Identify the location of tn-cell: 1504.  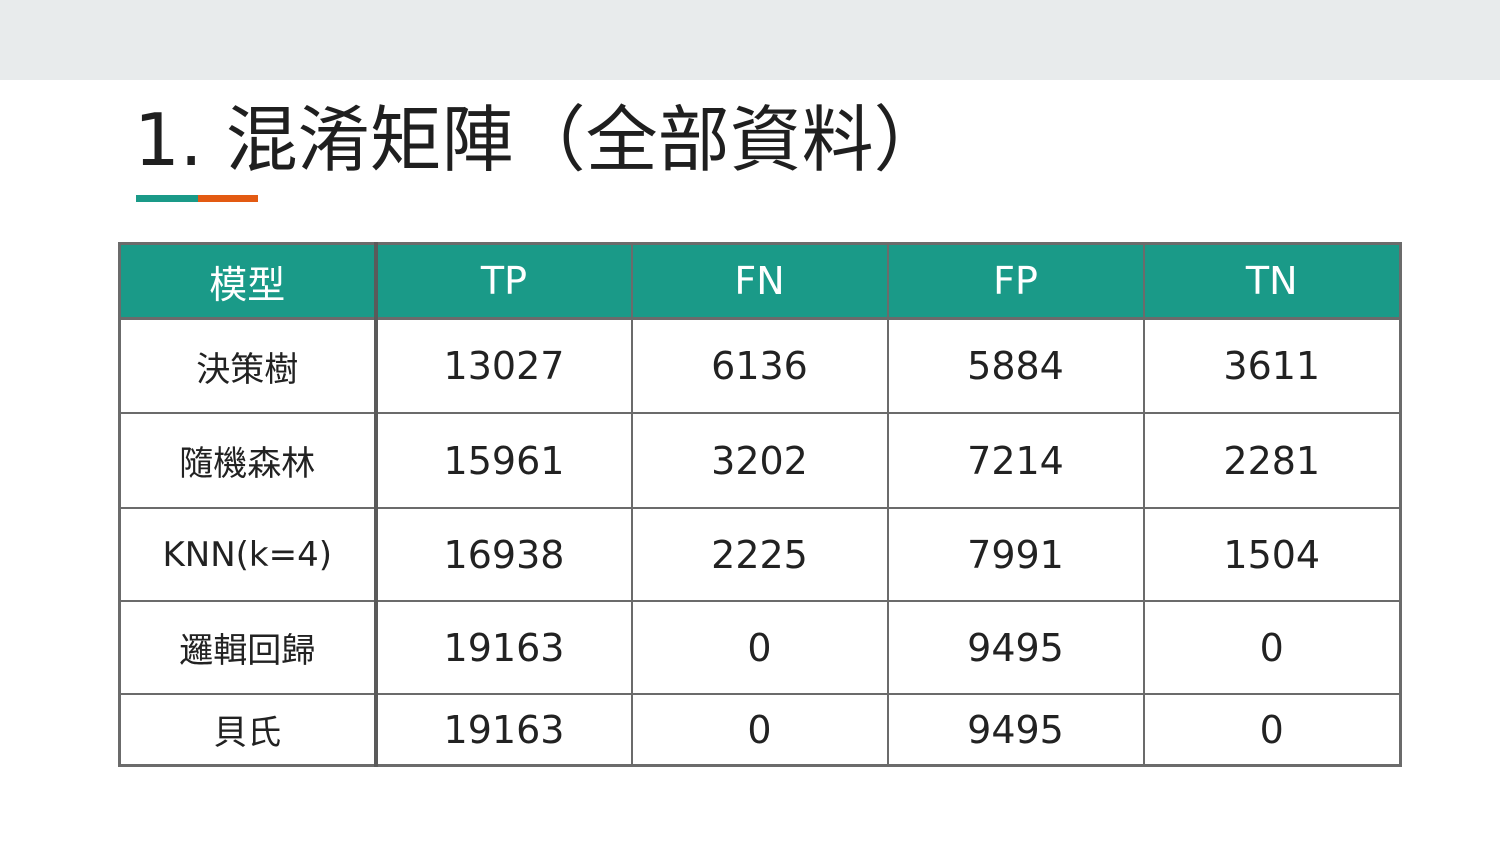
(1272, 554).